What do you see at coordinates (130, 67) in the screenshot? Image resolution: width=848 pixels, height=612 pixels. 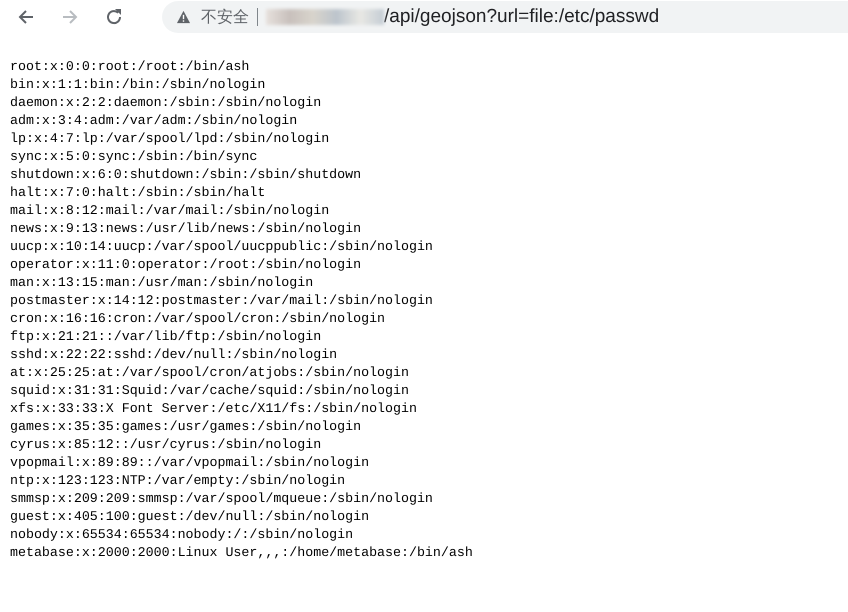 I see `file-line: root:x:0:0:root:/root:/bin/ash` at bounding box center [130, 67].